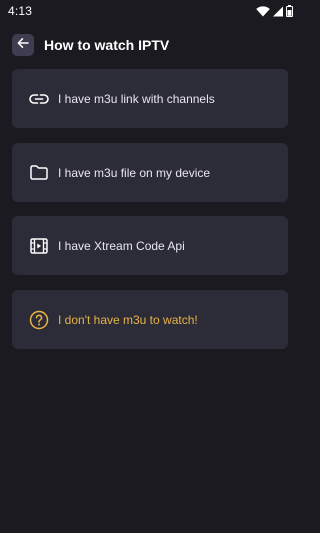  I want to click on signal-icon, so click(278, 11).